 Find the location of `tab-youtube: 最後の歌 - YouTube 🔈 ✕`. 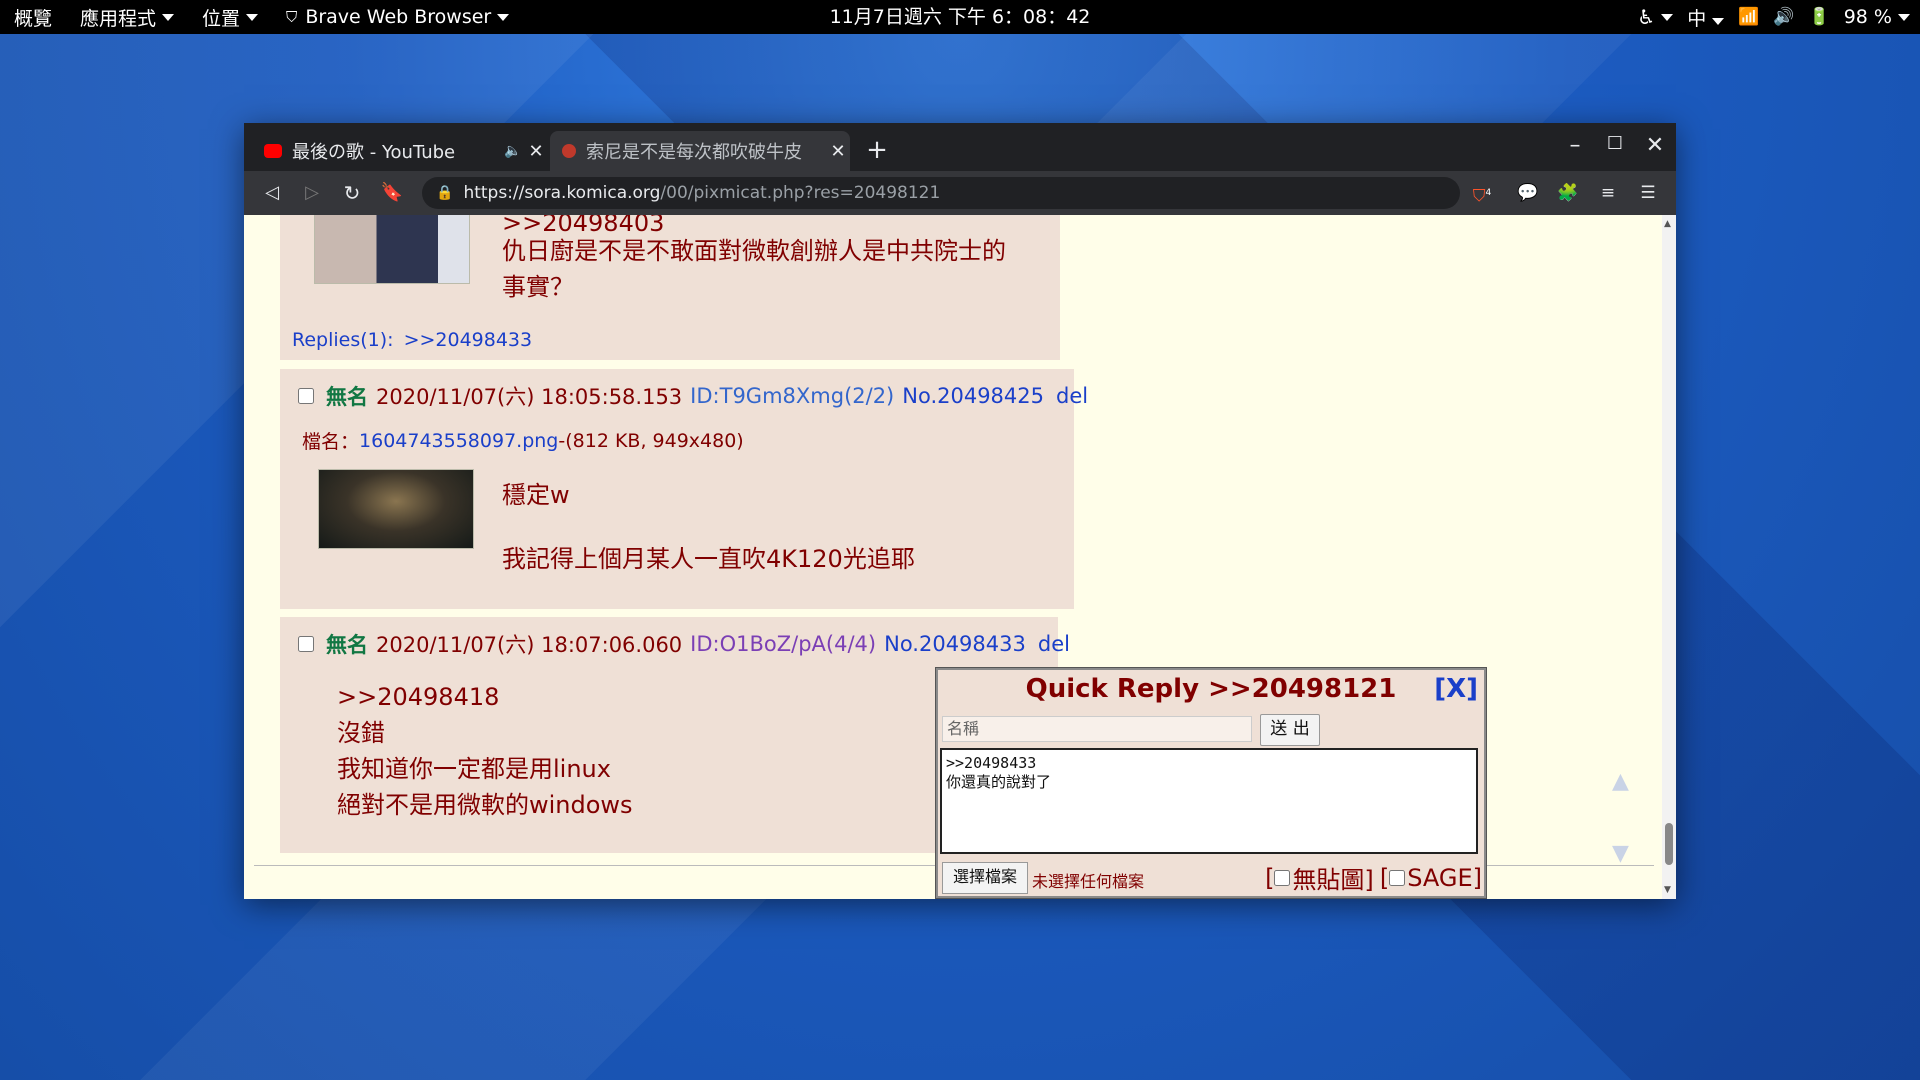

tab-youtube: 最後の歌 - YouTube 🔈 ✕ is located at coordinates (400, 151).